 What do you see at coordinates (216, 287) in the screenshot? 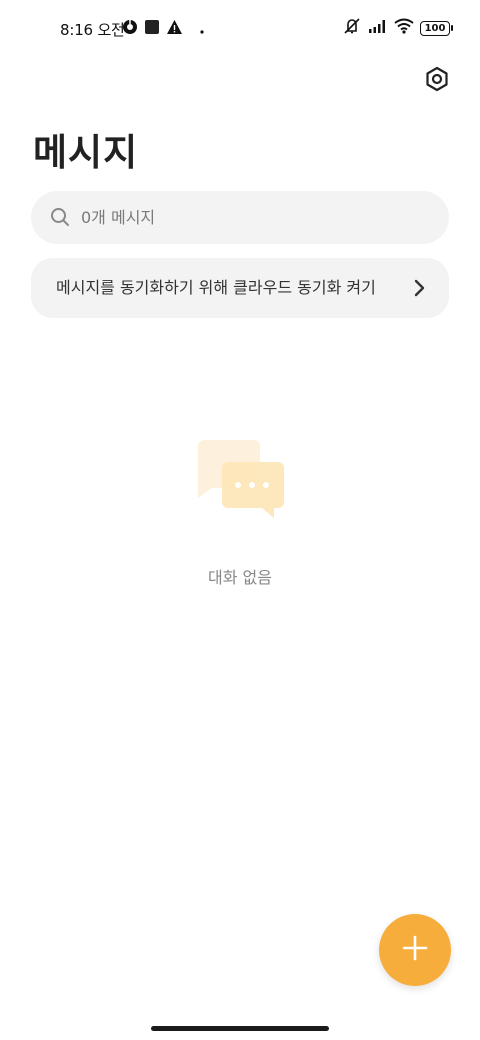
I see `cloud-sync-label: 메시지를 동기화하기 위해 클라우드 동기화 켜기` at bounding box center [216, 287].